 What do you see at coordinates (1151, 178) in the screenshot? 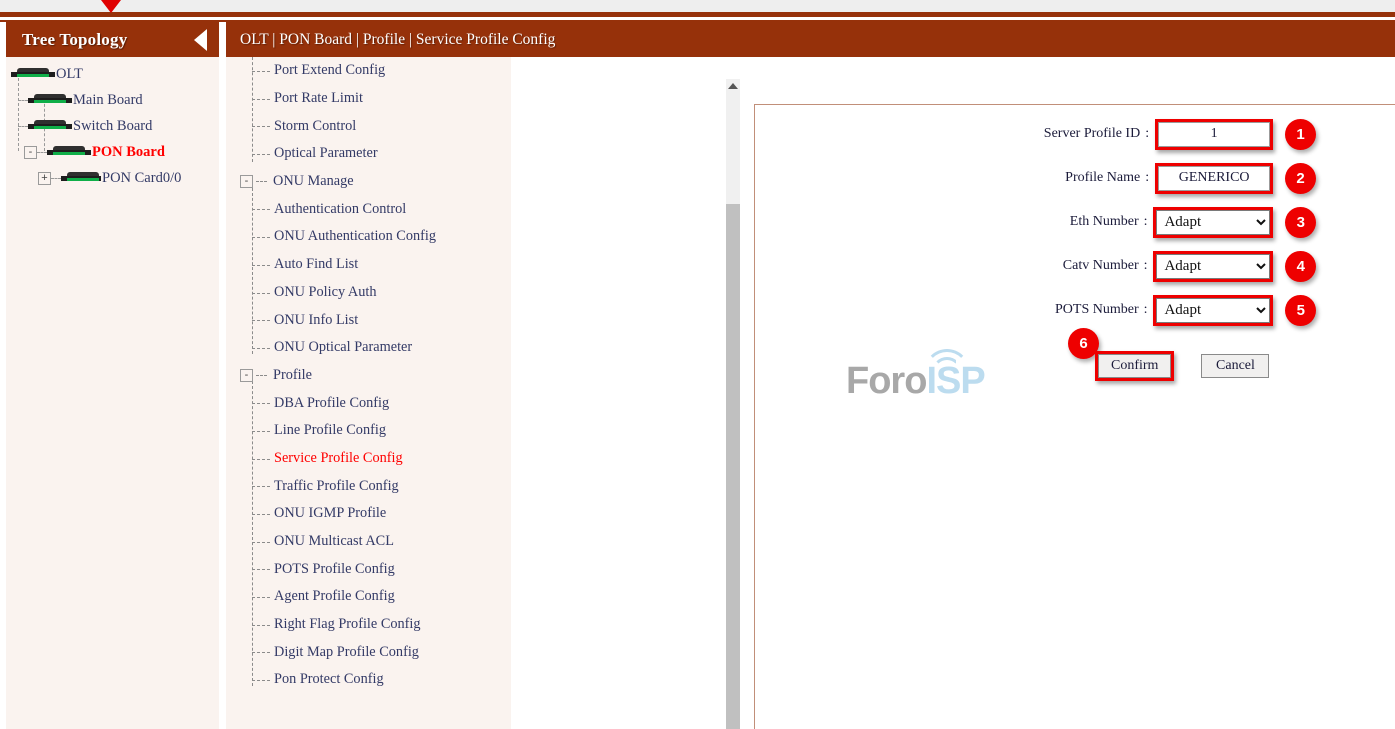
I see `form-row-profile-name: Profile Name: 2` at bounding box center [1151, 178].